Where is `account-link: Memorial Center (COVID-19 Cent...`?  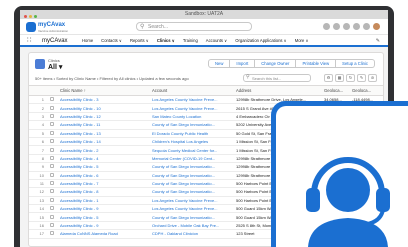
account-link: Memorial Center (COVID-19 Cent... is located at coordinates (191, 159).